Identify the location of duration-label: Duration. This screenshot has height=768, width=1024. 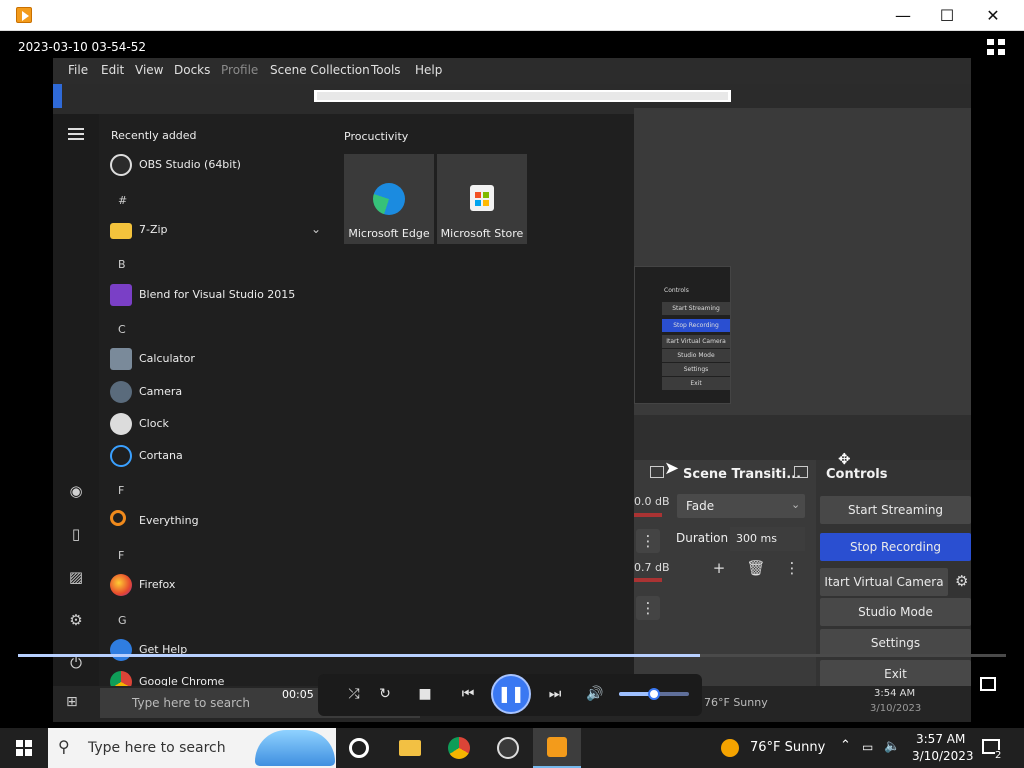
(702, 538).